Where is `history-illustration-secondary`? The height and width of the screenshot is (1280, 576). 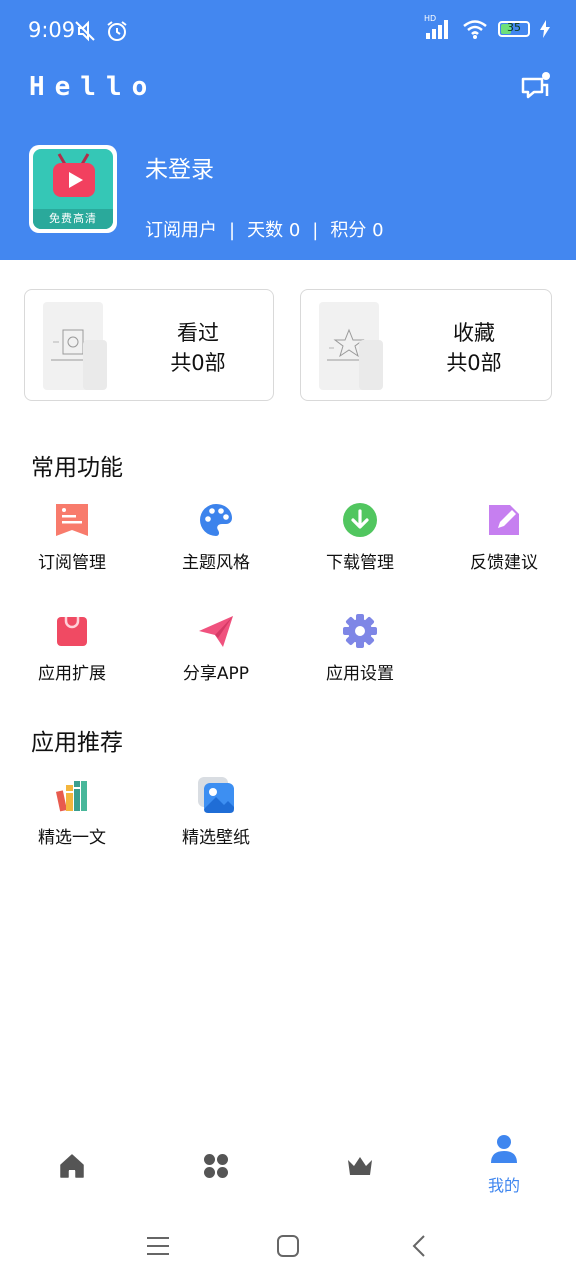
history-illustration-secondary is located at coordinates (95, 365).